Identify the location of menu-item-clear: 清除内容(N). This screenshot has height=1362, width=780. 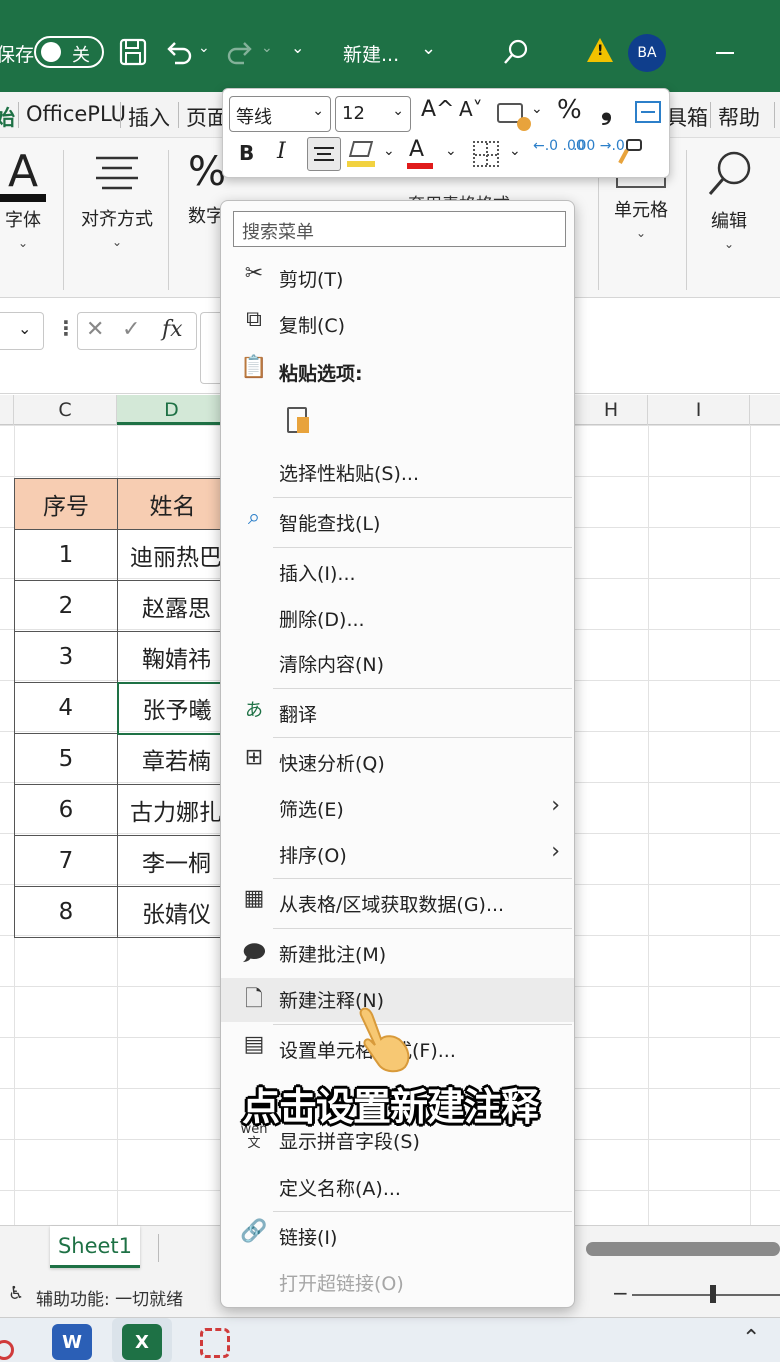
(397, 663).